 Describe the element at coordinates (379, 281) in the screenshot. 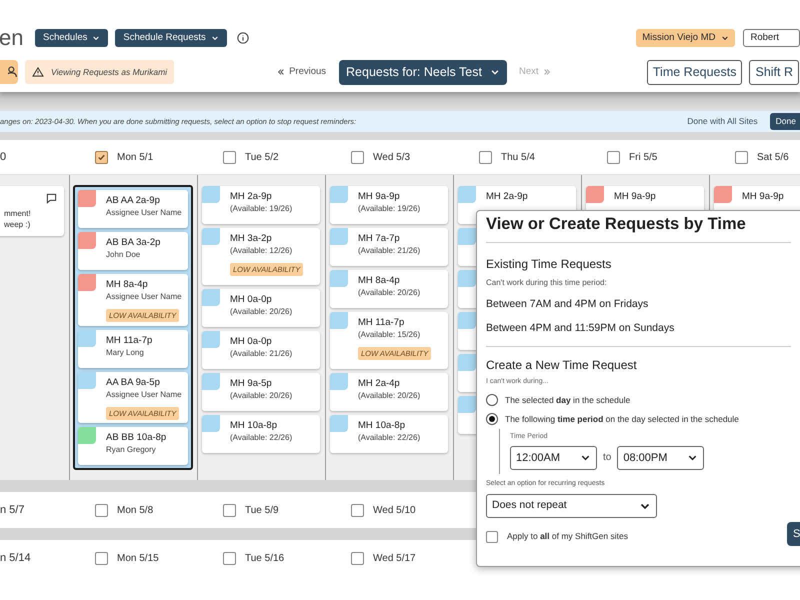

I see `shift-title: MH 8a-4p` at that location.